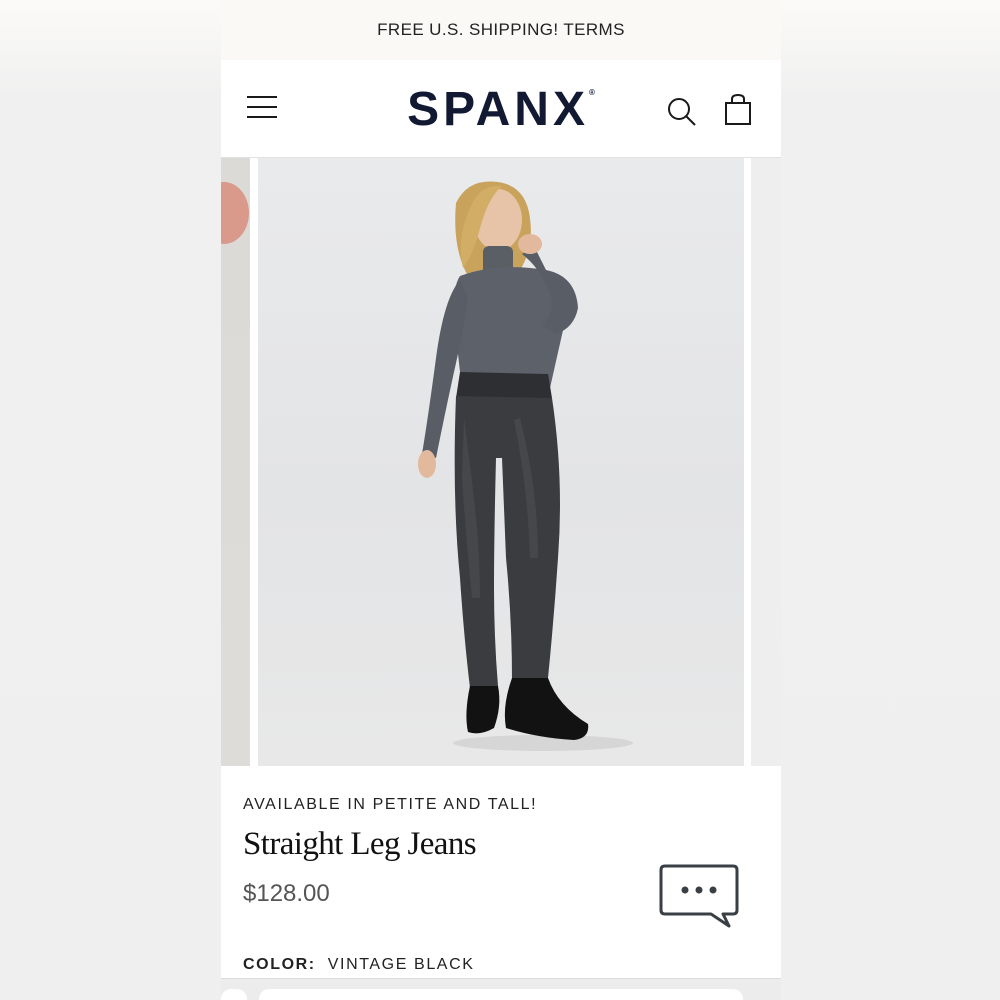 This screenshot has height=1000, width=1000. I want to click on chat-bubble-icon, so click(700, 896).